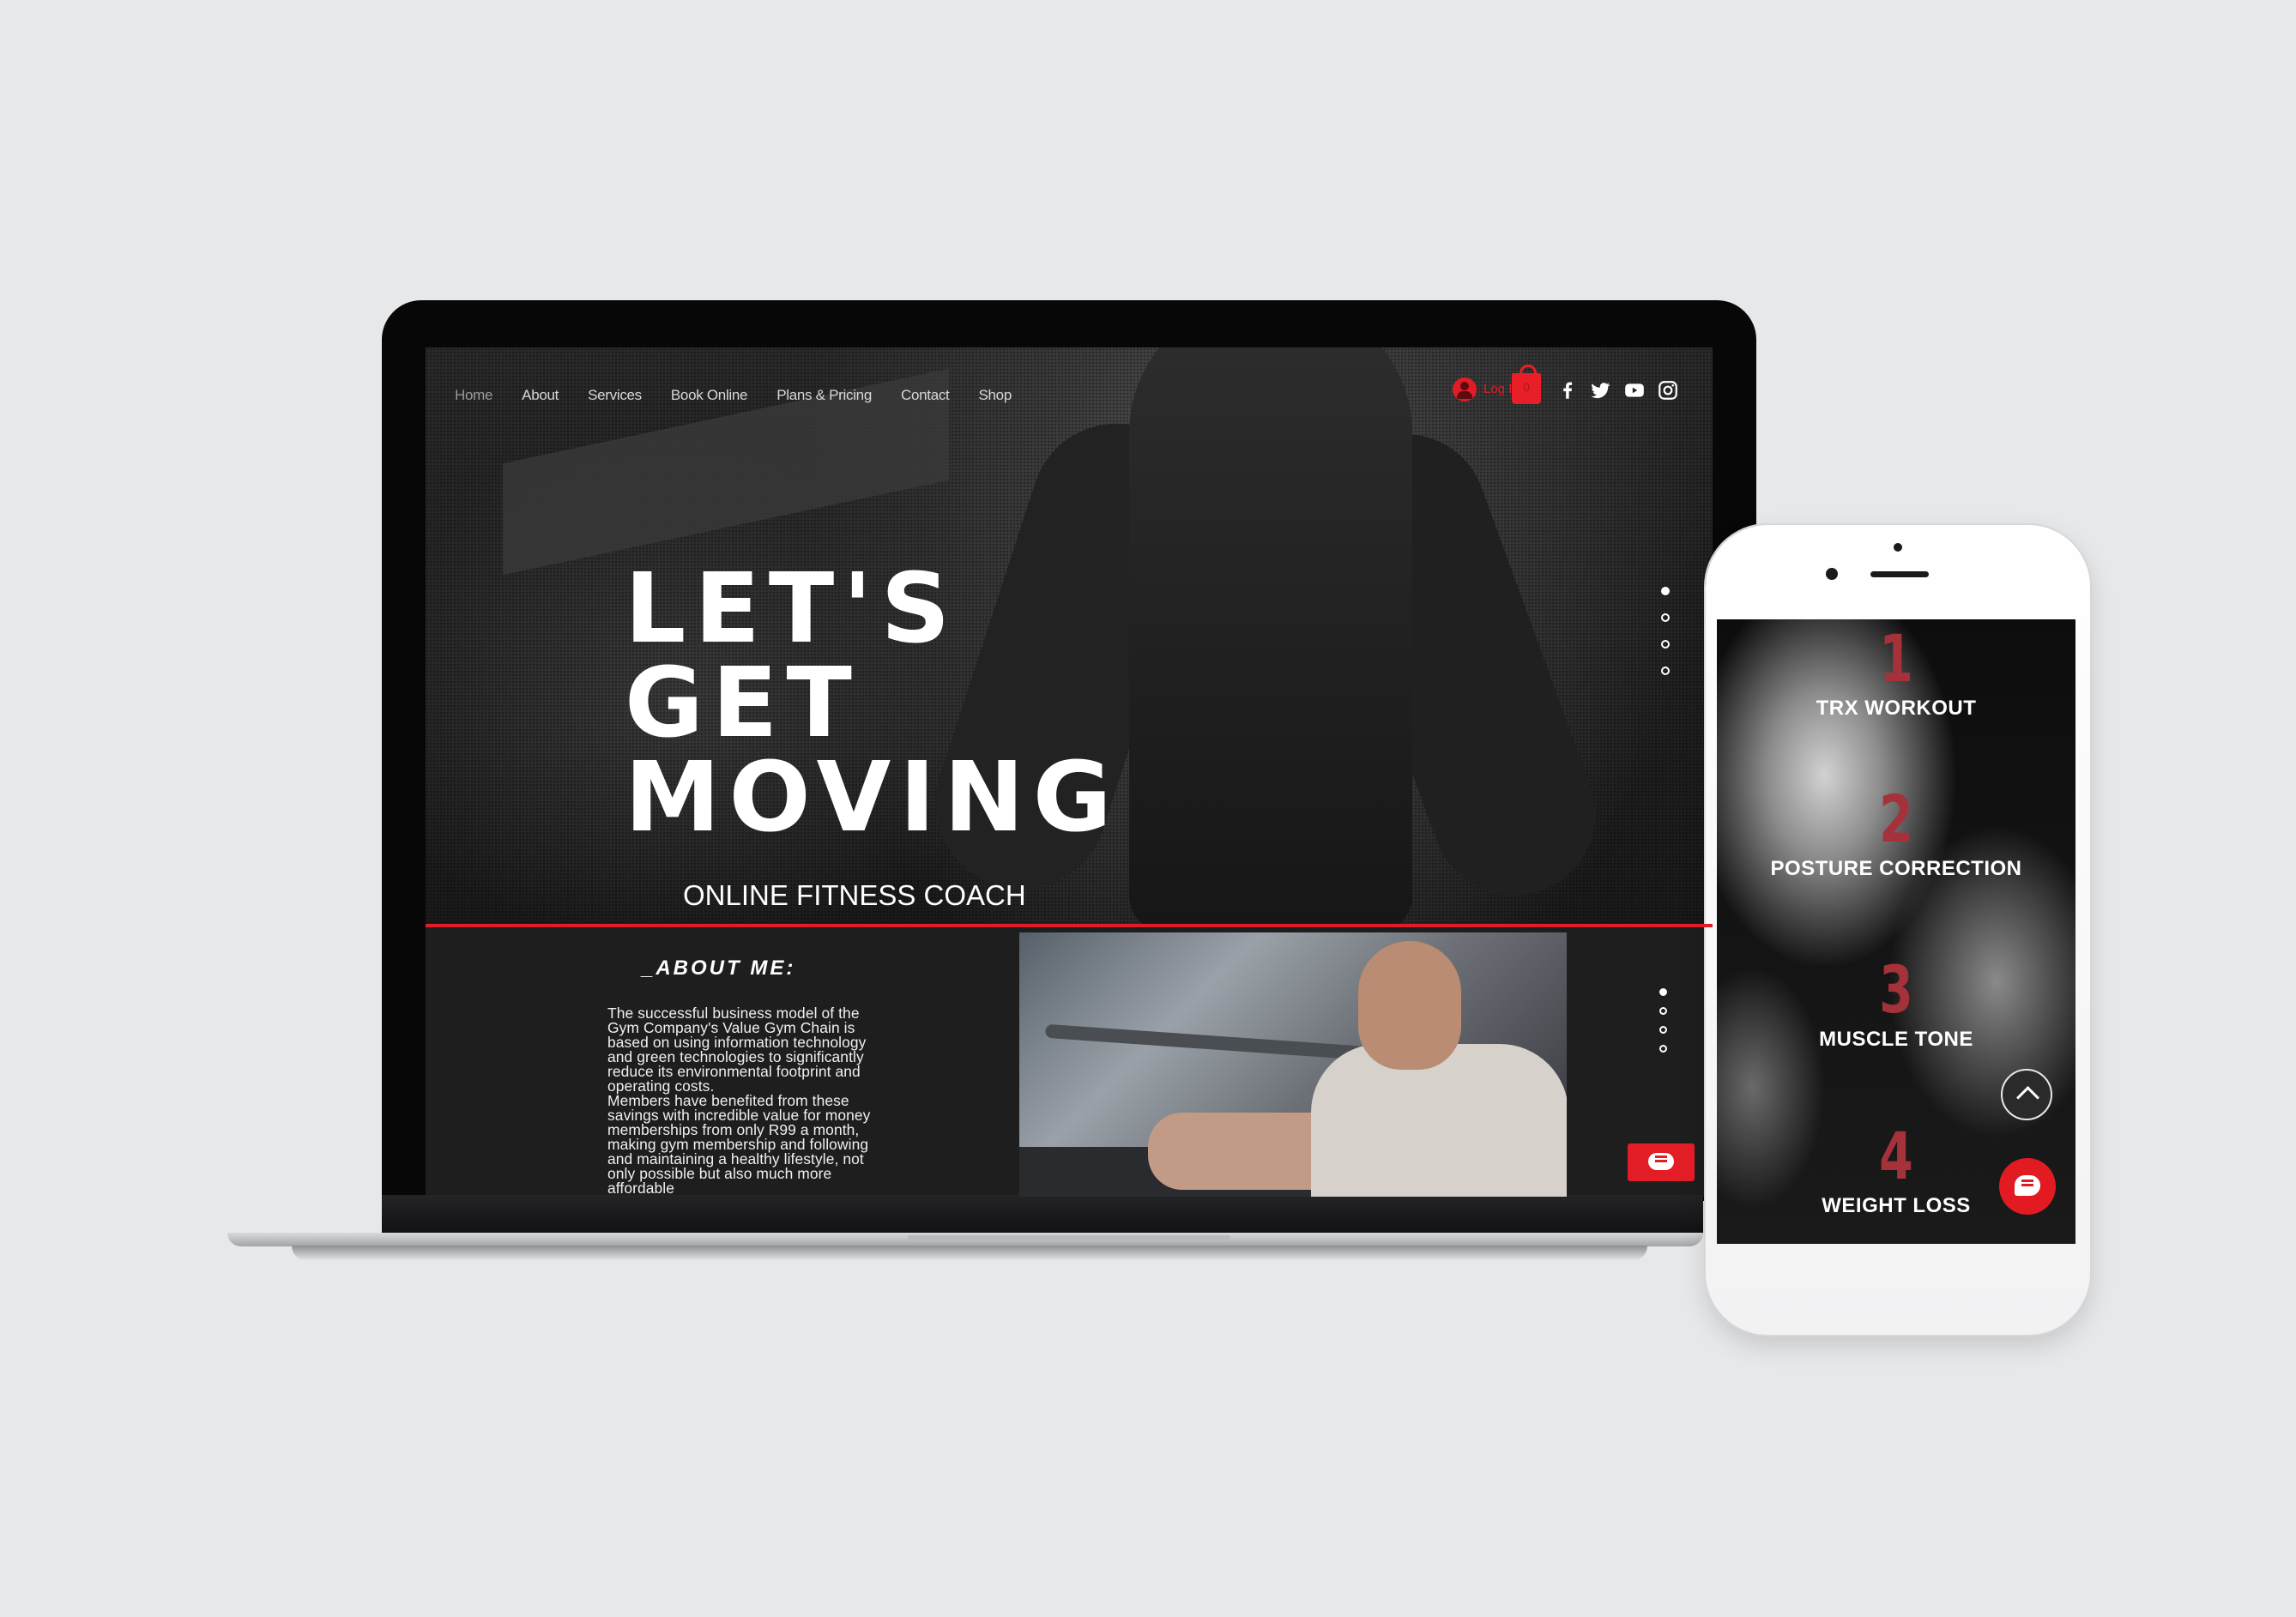 The image size is (2296, 1617). What do you see at coordinates (474, 395) in the screenshot?
I see `nav-home: Home` at bounding box center [474, 395].